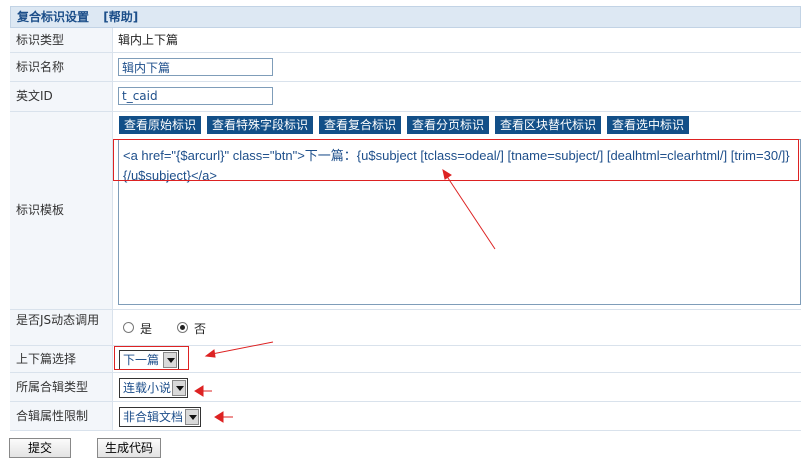 This screenshot has width=801, height=465. What do you see at coordinates (469, 209) in the screenshot?
I see `arrow-to-template` at bounding box center [469, 209].